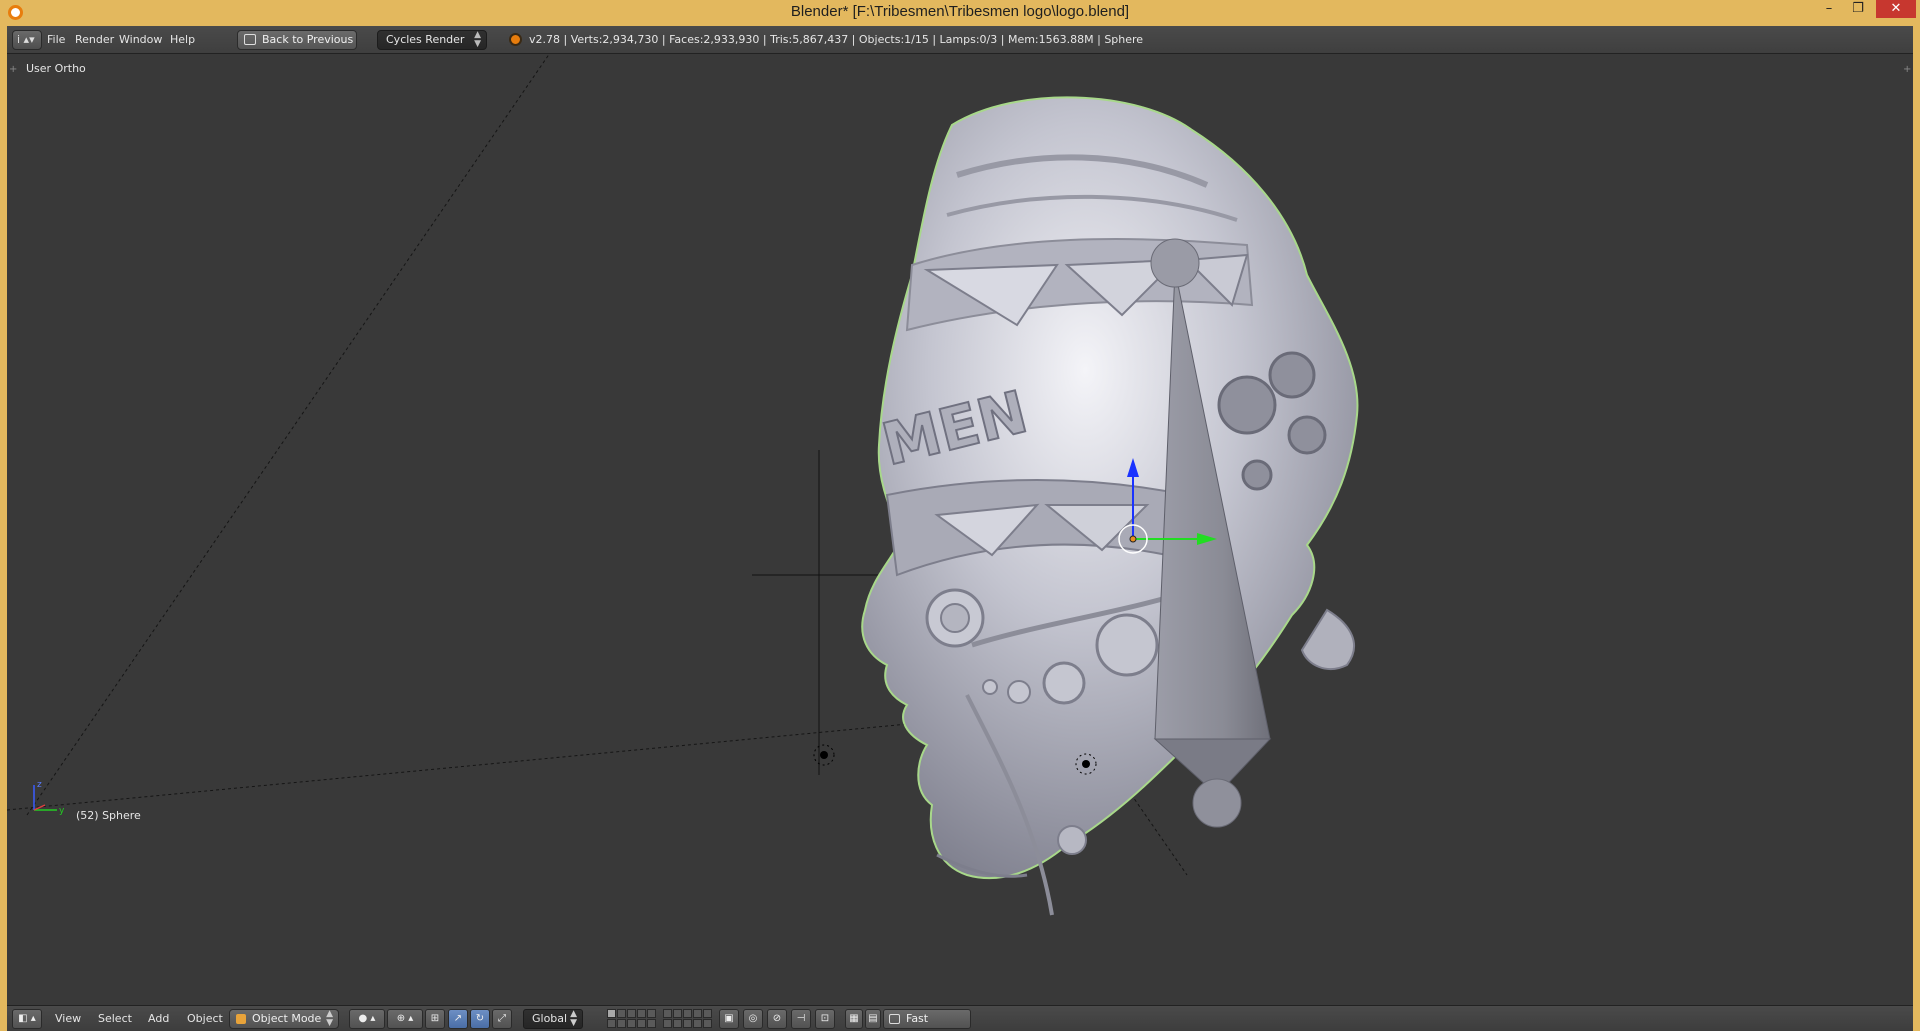 Image resolution: width=1920 pixels, height=1031 pixels. Describe the element at coordinates (68, 1018) in the screenshot. I see `menu-view: View` at that location.